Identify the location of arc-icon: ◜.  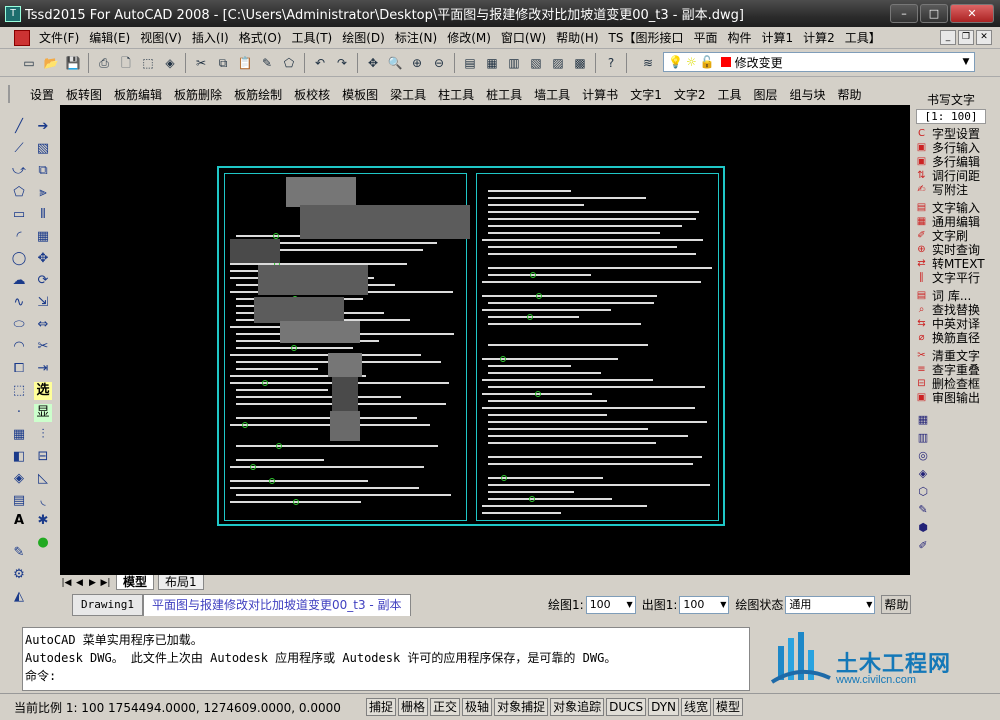
(19, 237).